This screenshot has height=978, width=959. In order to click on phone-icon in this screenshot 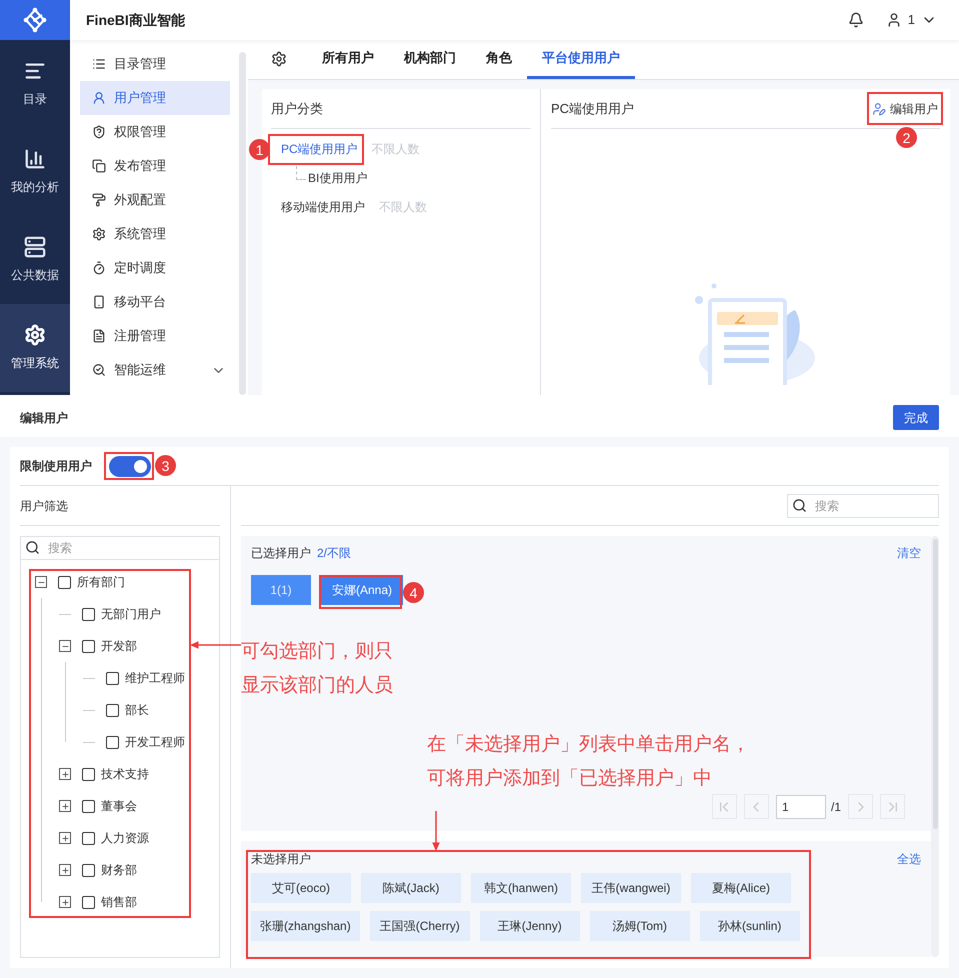, I will do `click(99, 302)`.